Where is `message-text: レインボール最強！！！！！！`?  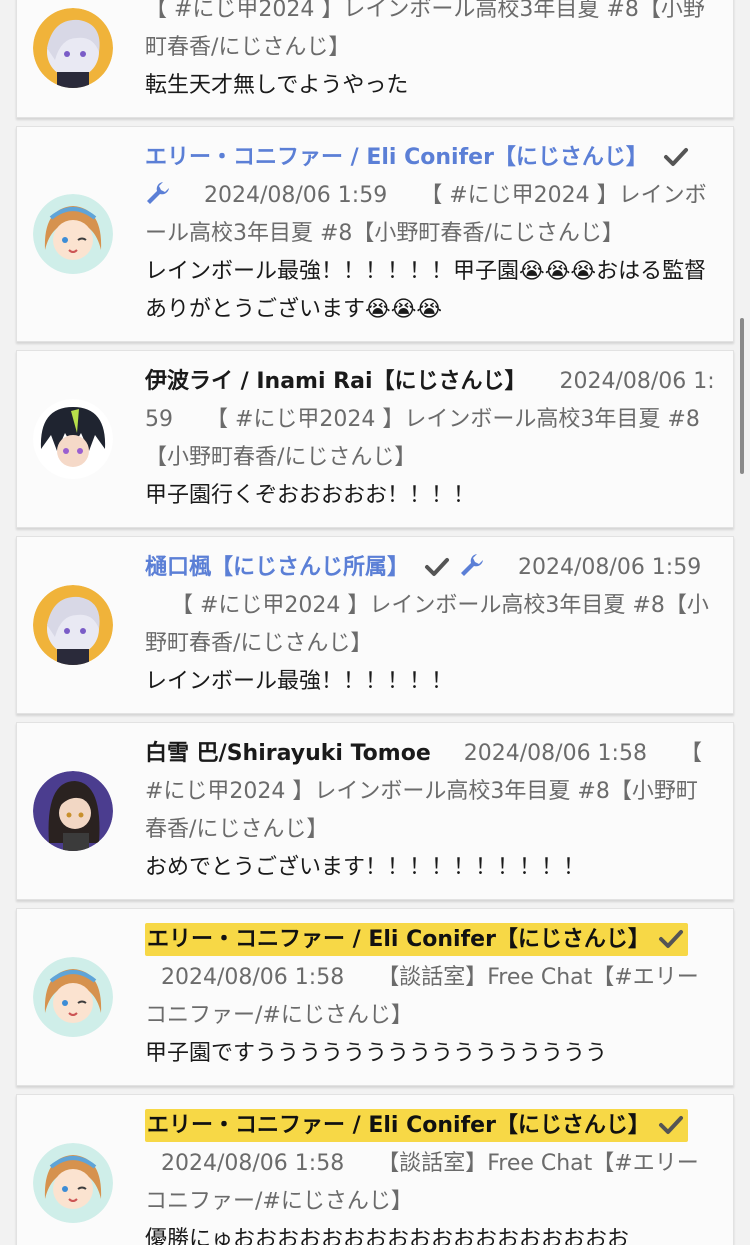
message-text: レインボール最強！！！！！！ is located at coordinates (299, 681).